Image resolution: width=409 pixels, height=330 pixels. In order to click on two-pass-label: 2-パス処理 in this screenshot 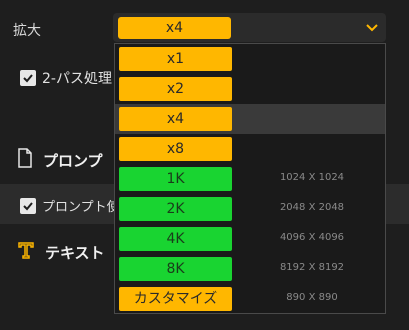, I will do `click(77, 79)`.